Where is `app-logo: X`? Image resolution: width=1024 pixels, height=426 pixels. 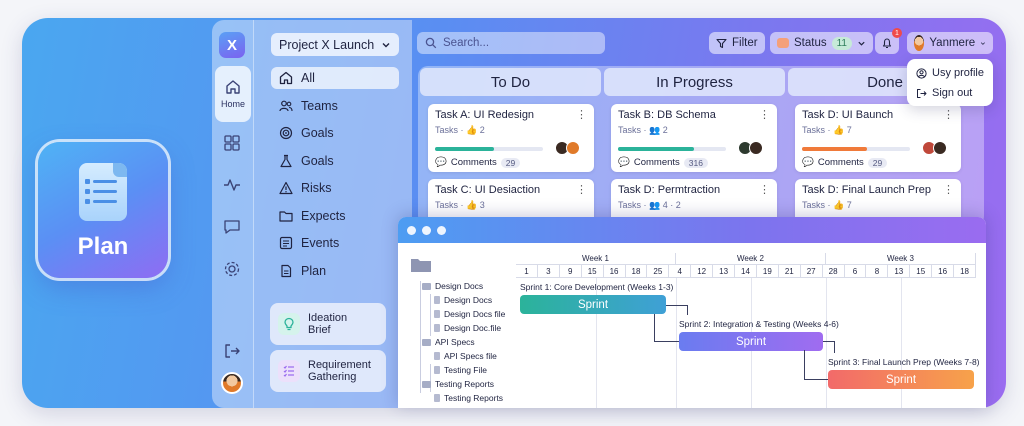
app-logo: X is located at coordinates (232, 45).